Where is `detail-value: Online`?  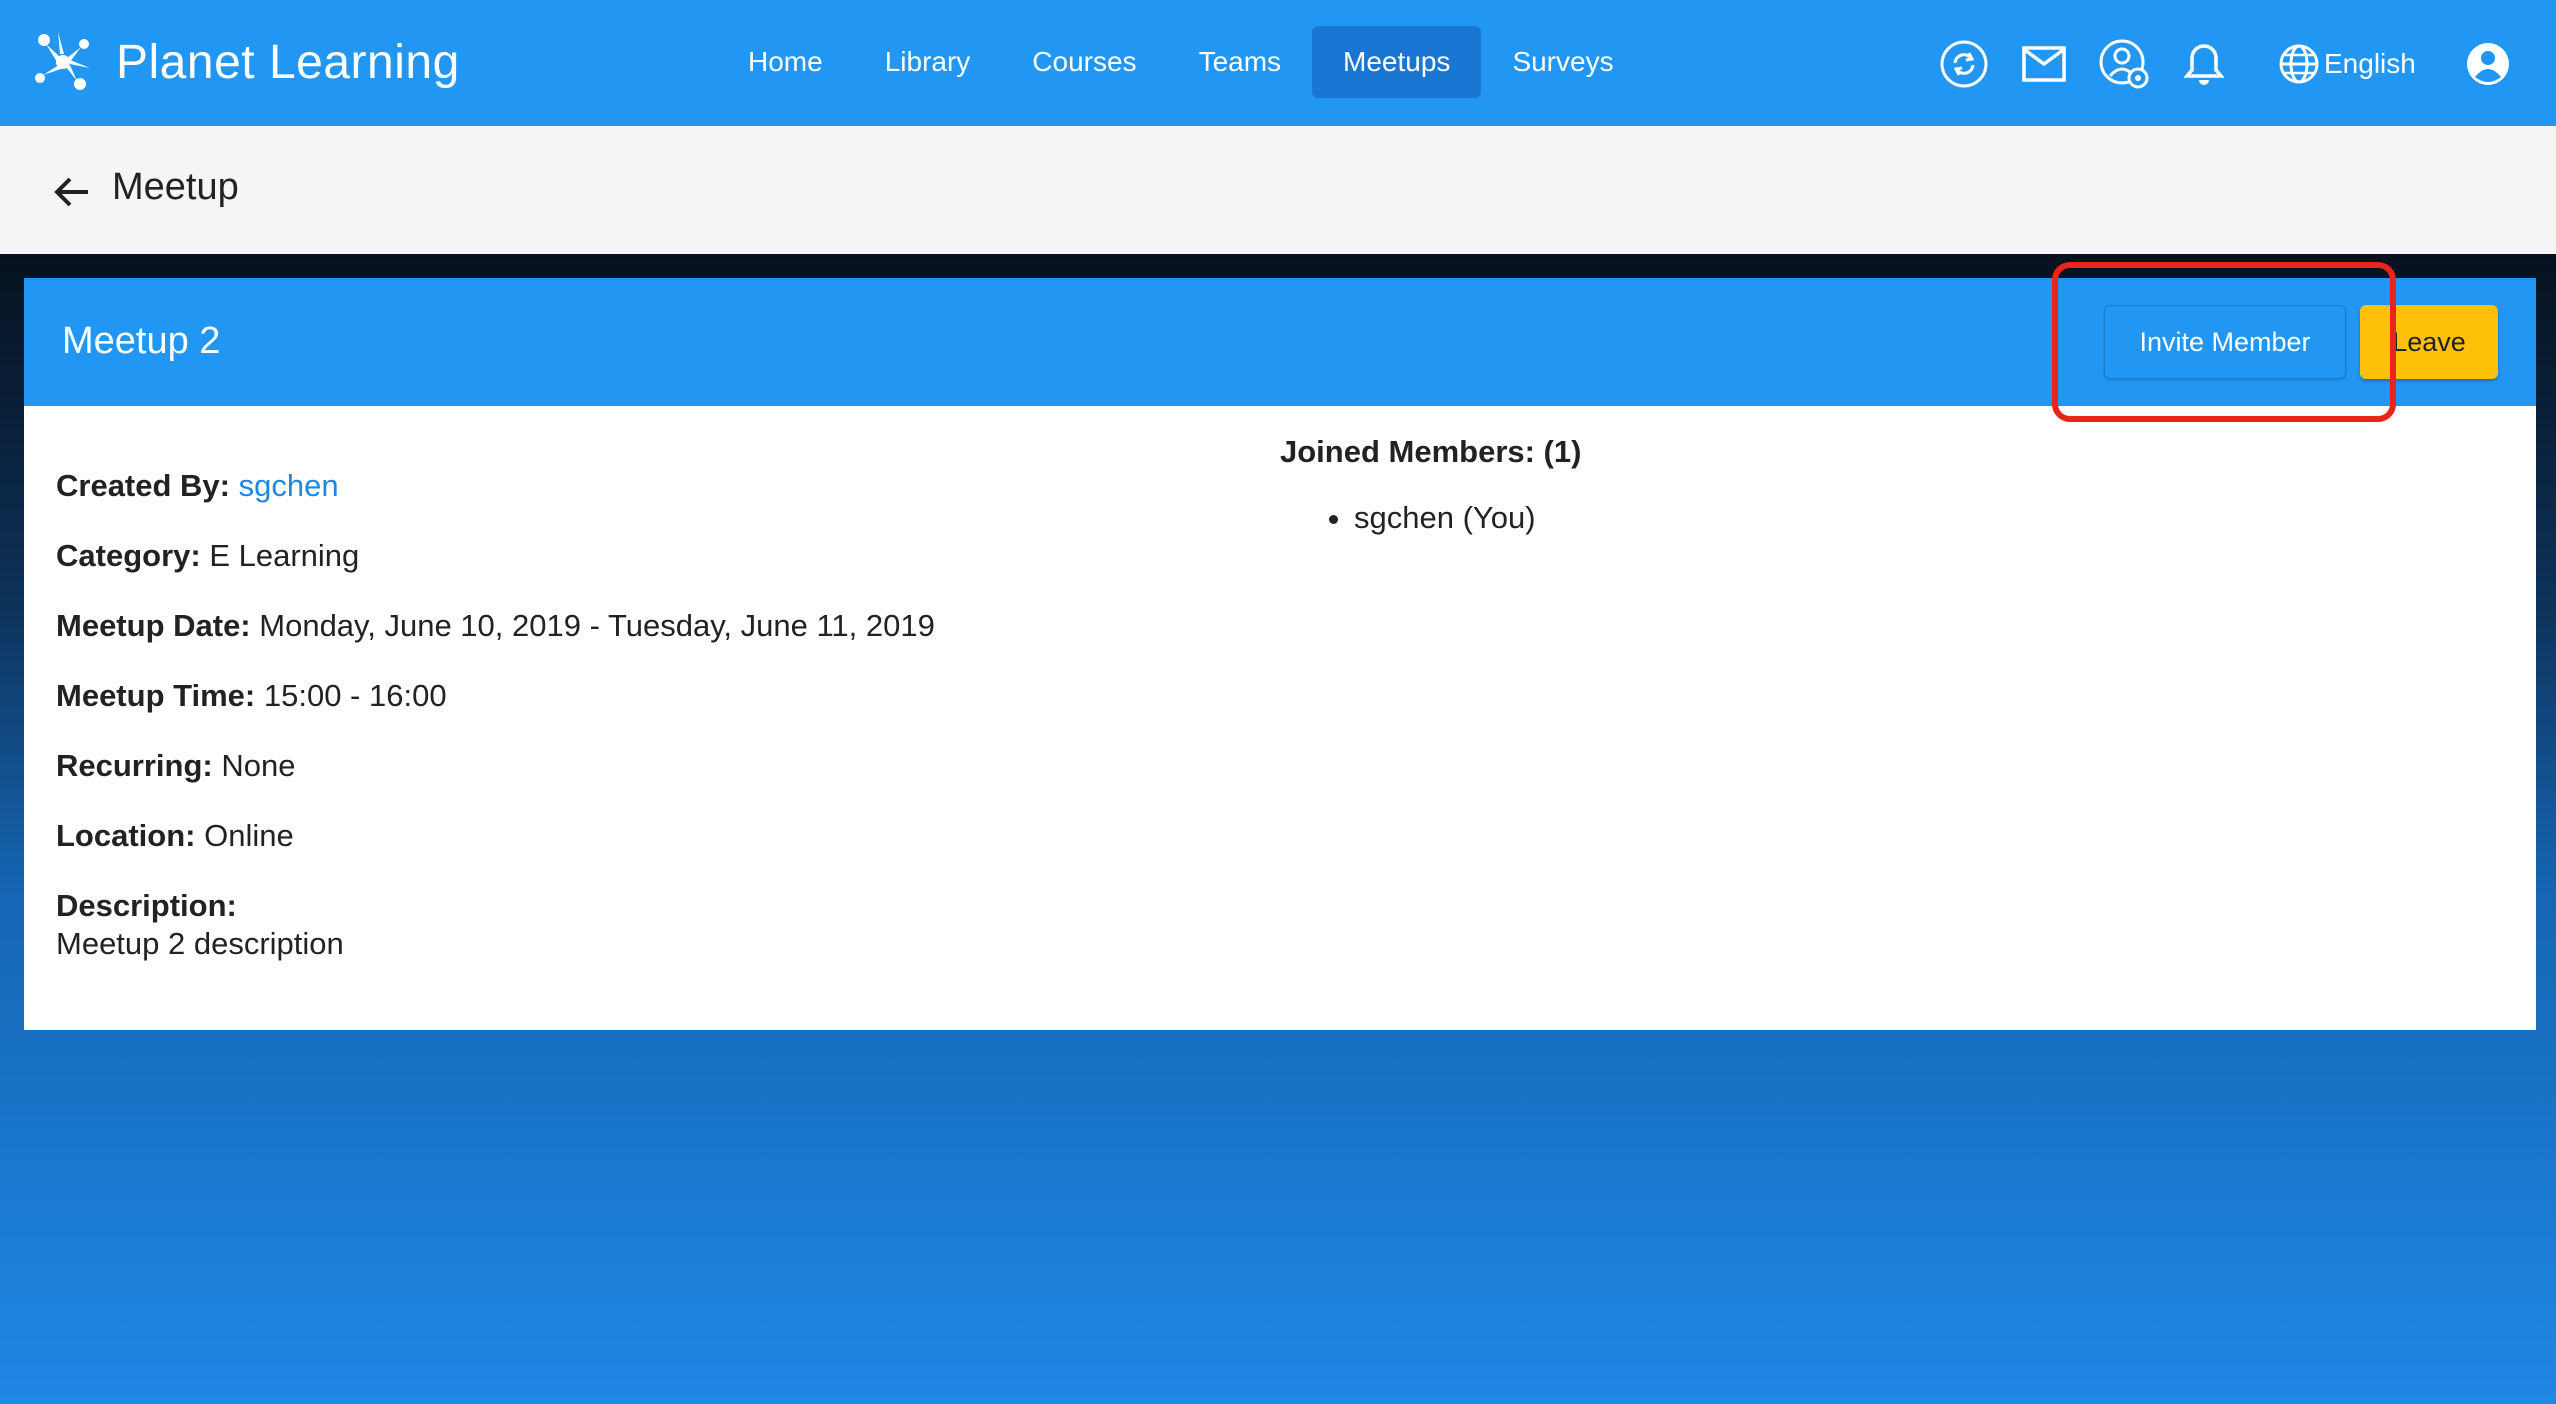 detail-value: Online is located at coordinates (249, 835).